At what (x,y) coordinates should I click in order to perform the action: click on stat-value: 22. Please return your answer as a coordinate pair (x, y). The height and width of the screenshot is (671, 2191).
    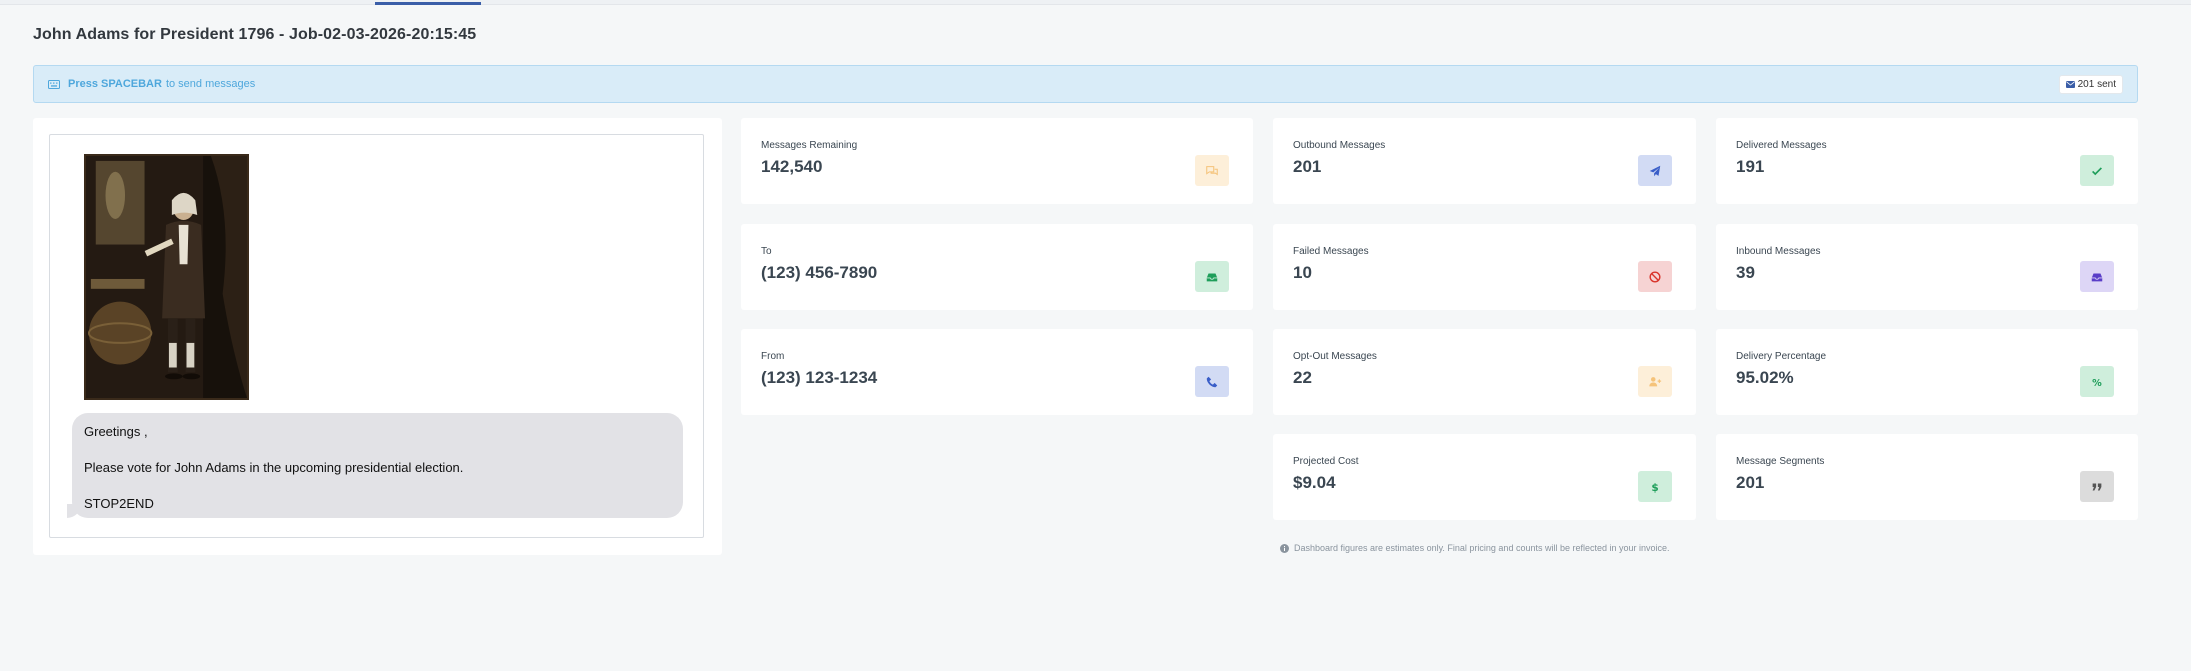
    Looking at the image, I should click on (1302, 377).